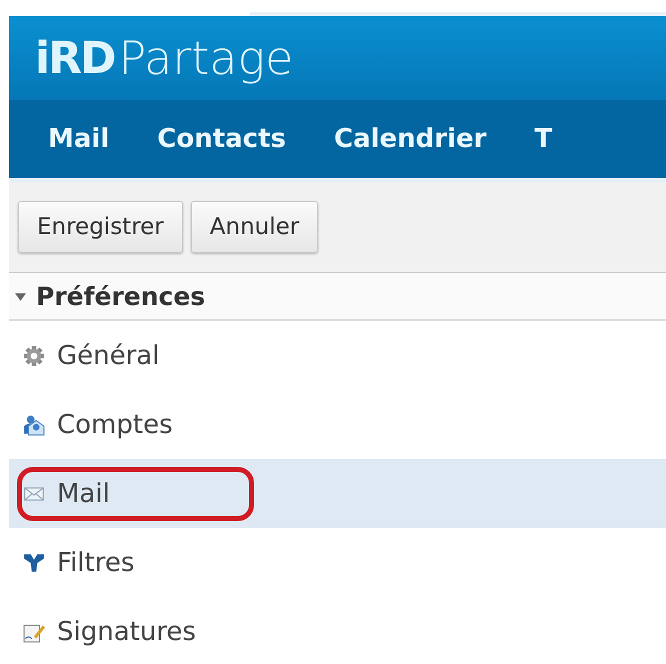 The height and width of the screenshot is (664, 666). What do you see at coordinates (337, 493) in the screenshot?
I see `sidebar-item: Mail` at bounding box center [337, 493].